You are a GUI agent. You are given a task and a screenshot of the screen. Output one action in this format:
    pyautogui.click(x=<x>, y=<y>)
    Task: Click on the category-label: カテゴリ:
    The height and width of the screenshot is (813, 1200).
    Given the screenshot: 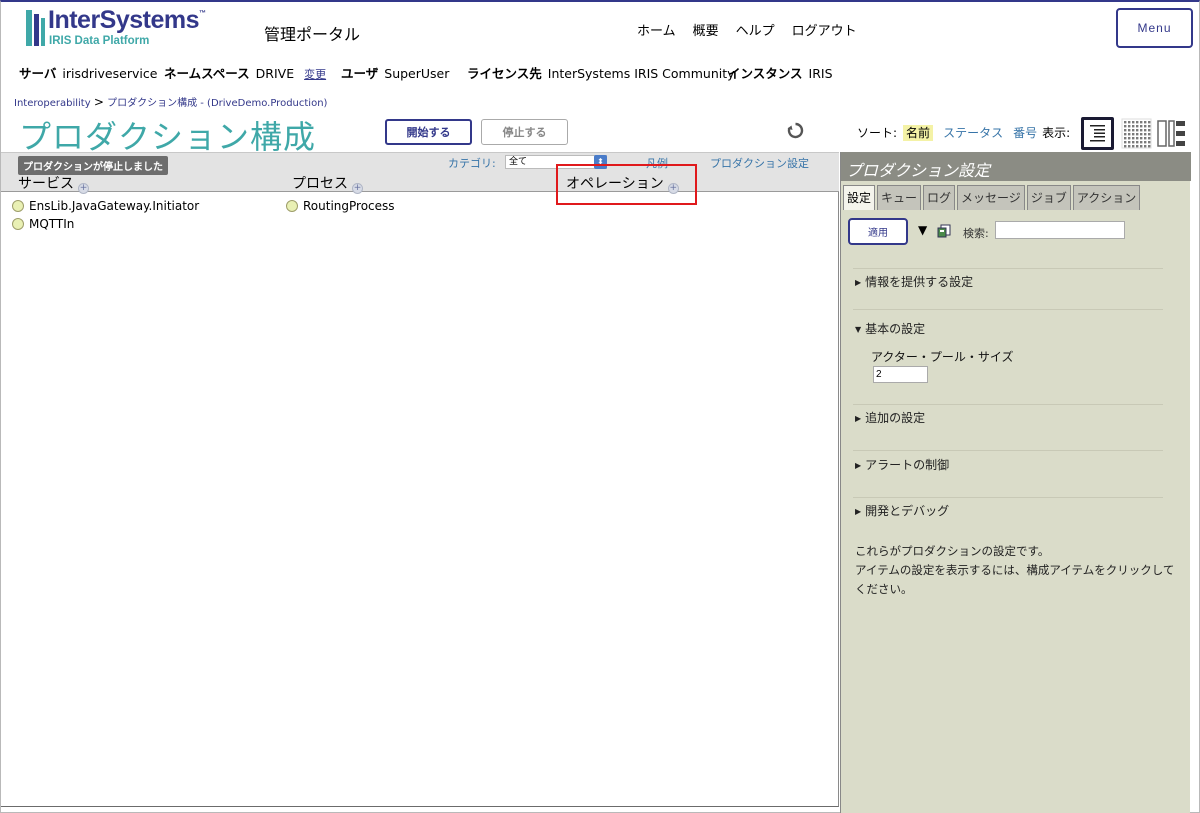 What is the action you would take?
    pyautogui.click(x=472, y=163)
    